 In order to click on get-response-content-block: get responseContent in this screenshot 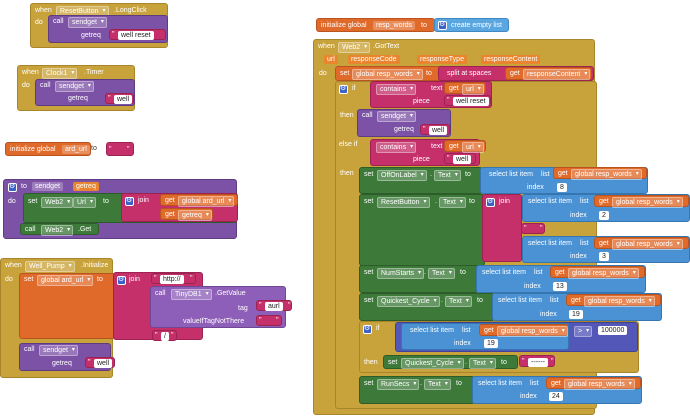, I will do `click(548, 73)`.